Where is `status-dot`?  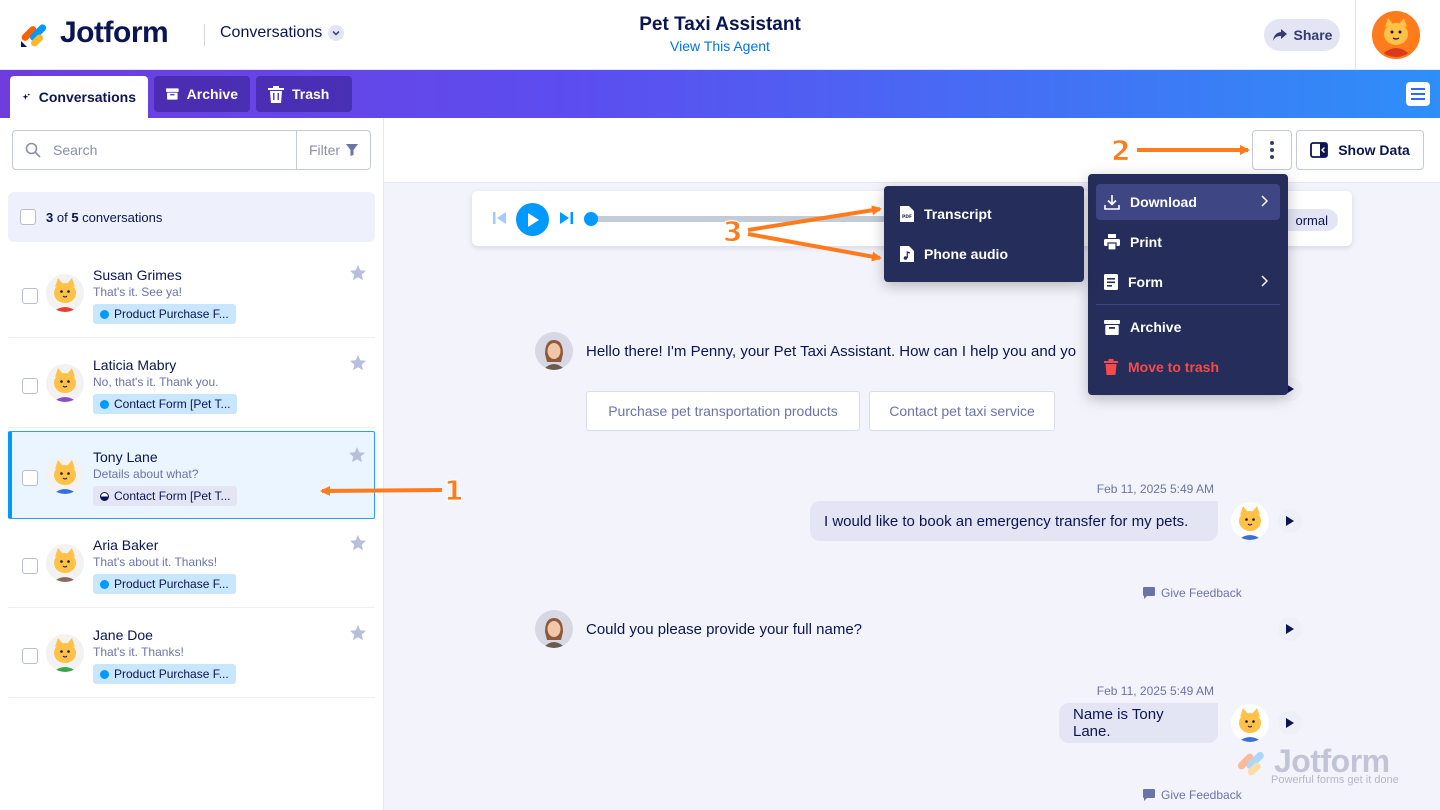
status-dot is located at coordinates (104, 584).